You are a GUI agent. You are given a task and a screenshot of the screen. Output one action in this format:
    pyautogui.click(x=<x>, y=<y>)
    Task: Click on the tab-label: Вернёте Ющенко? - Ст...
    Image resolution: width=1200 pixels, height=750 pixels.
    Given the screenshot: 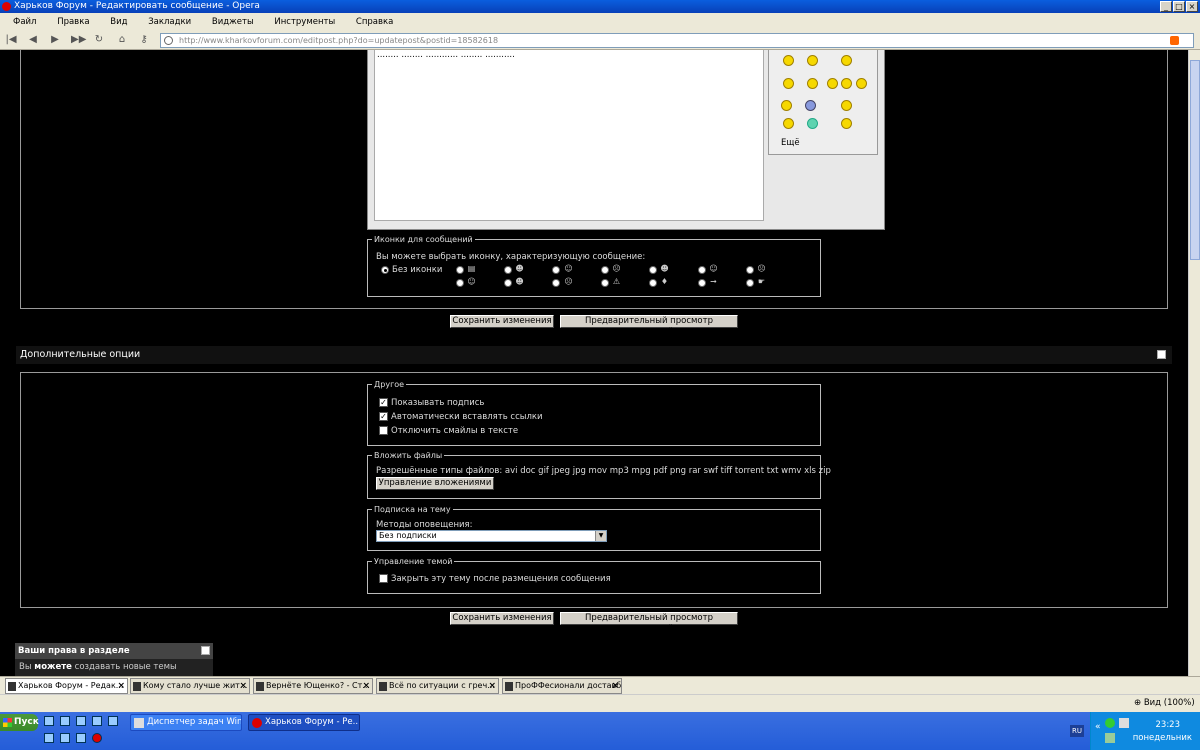 What is the action you would take?
    pyautogui.click(x=318, y=685)
    